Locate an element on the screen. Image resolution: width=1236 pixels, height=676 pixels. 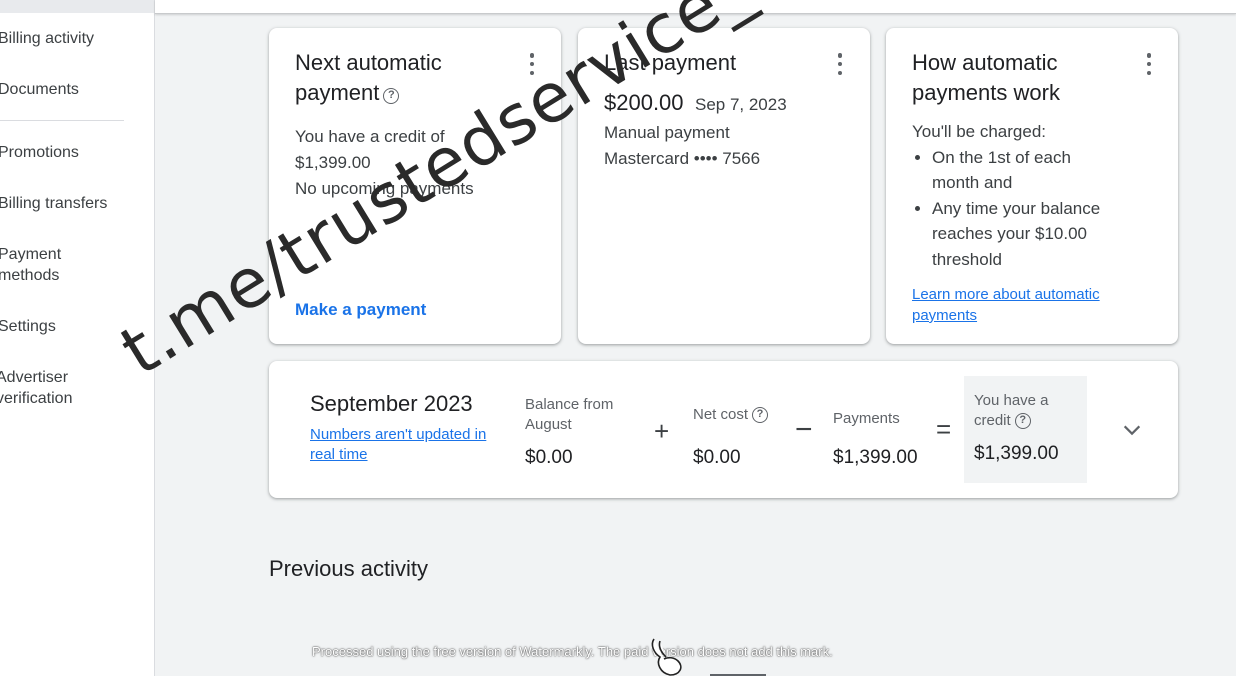
sidebar-item-settings: Settings is located at coordinates (28, 326).